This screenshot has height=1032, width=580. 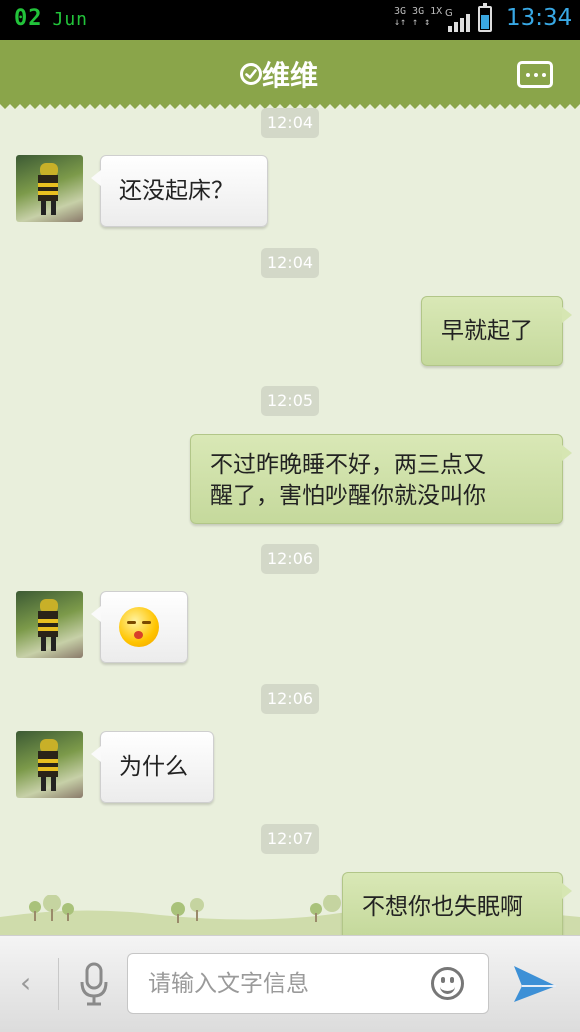 I want to click on message-text: 为什么, so click(x=153, y=767).